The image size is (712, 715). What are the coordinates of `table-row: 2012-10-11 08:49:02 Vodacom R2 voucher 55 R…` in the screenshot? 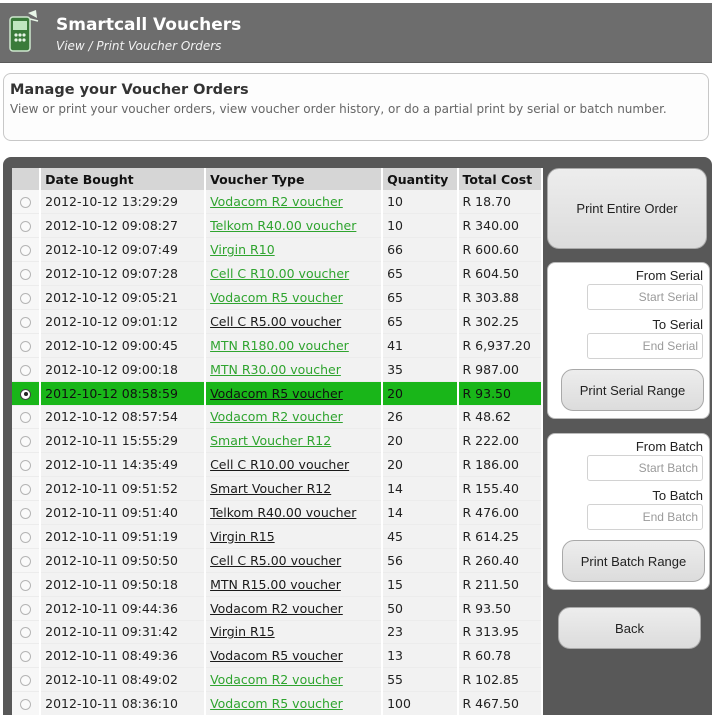 It's located at (277, 680).